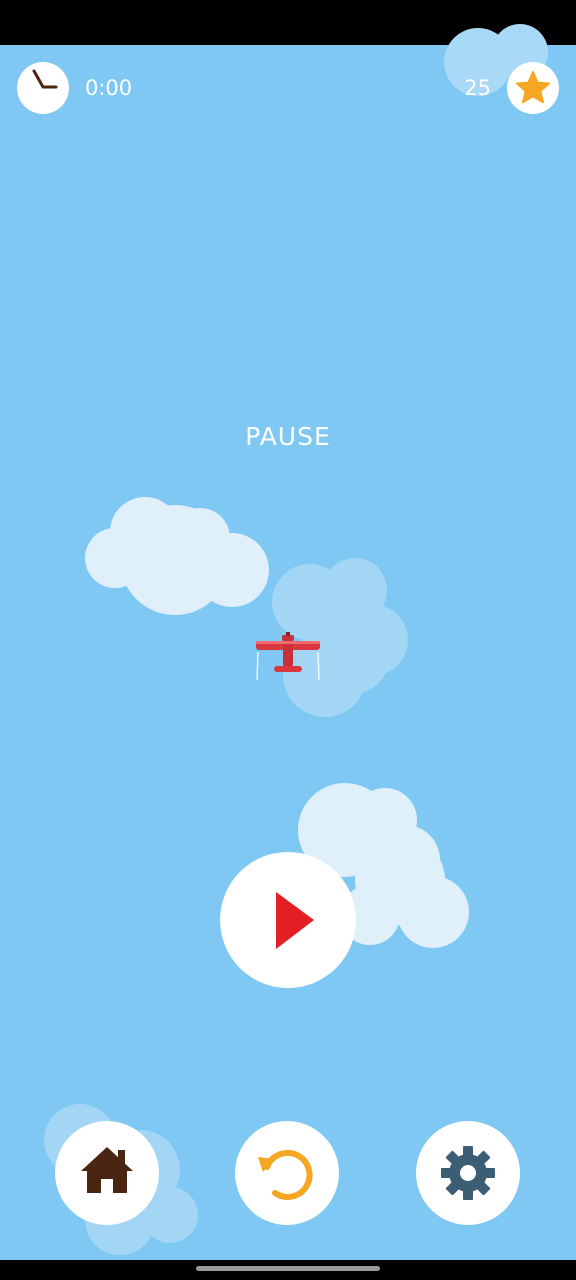 The width and height of the screenshot is (576, 1280). What do you see at coordinates (288, 436) in the screenshot?
I see `pause-title: PAUSE` at bounding box center [288, 436].